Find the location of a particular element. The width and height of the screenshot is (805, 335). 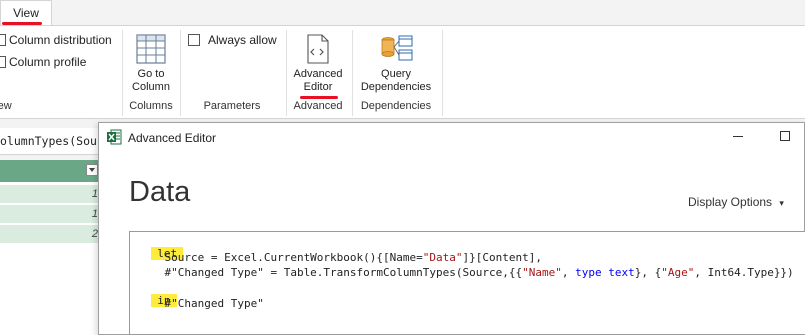

advanced-editor-highlight is located at coordinates (319, 97).